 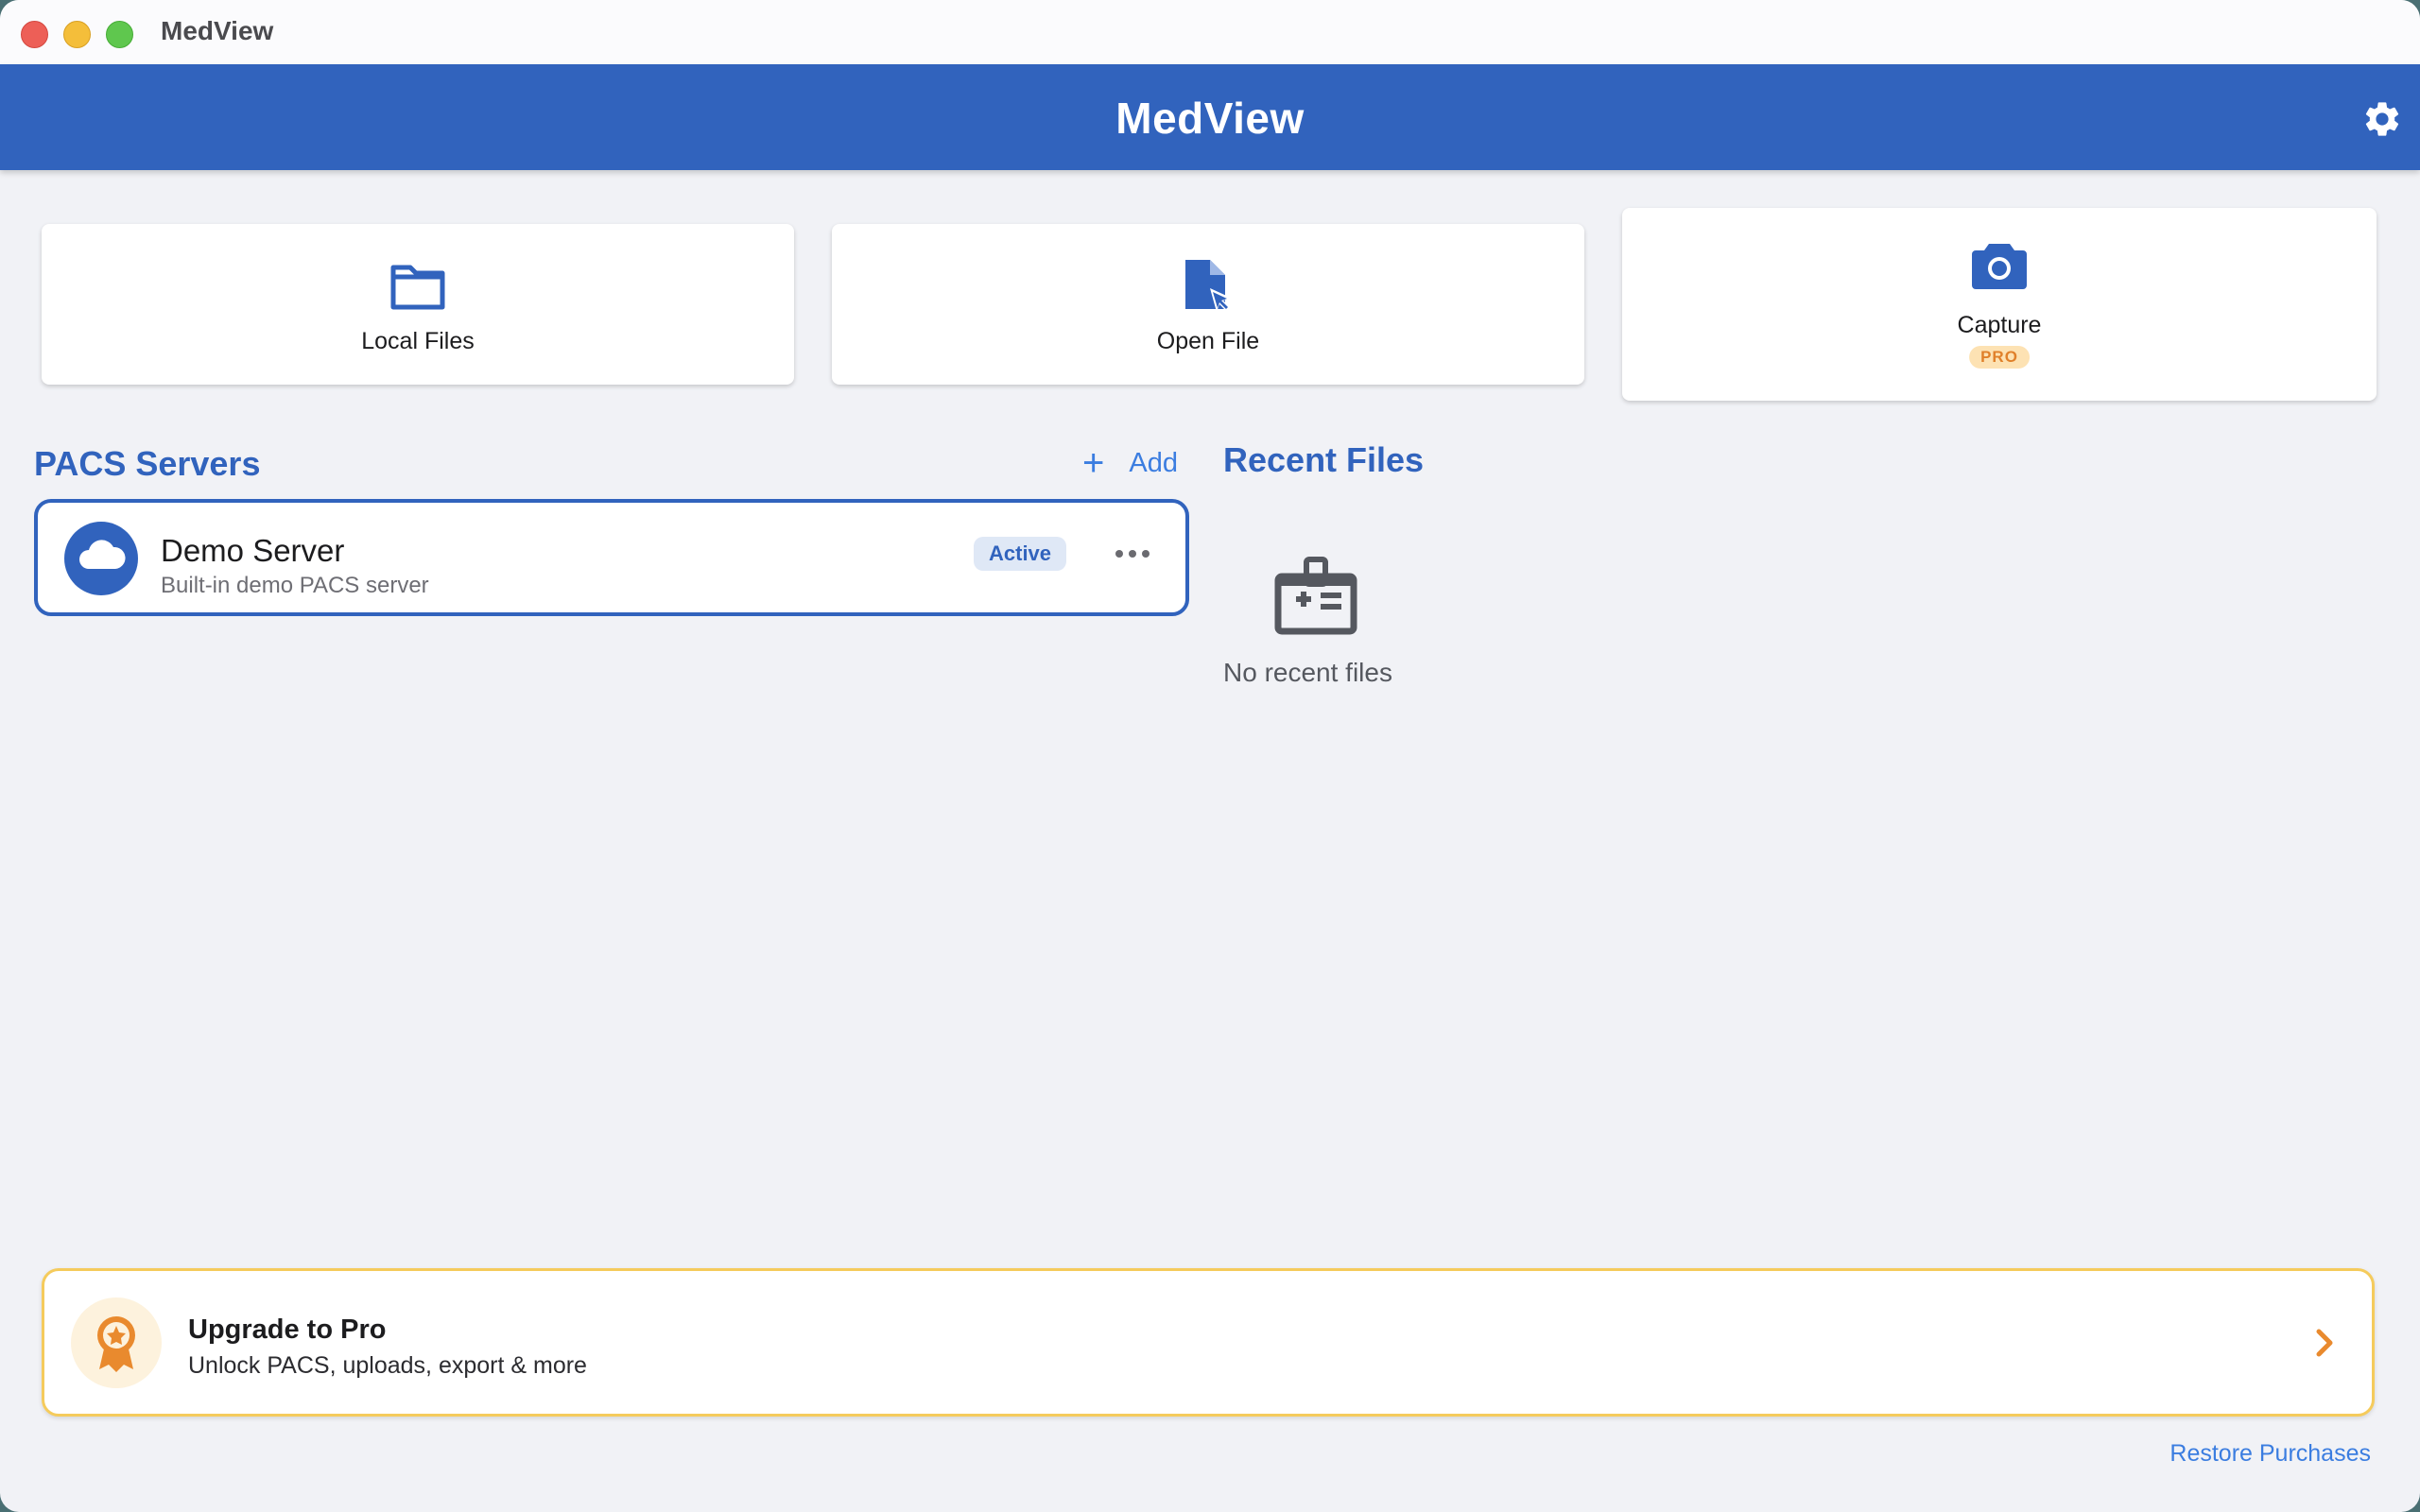 I want to click on pro-badge: PRO, so click(x=2000, y=357).